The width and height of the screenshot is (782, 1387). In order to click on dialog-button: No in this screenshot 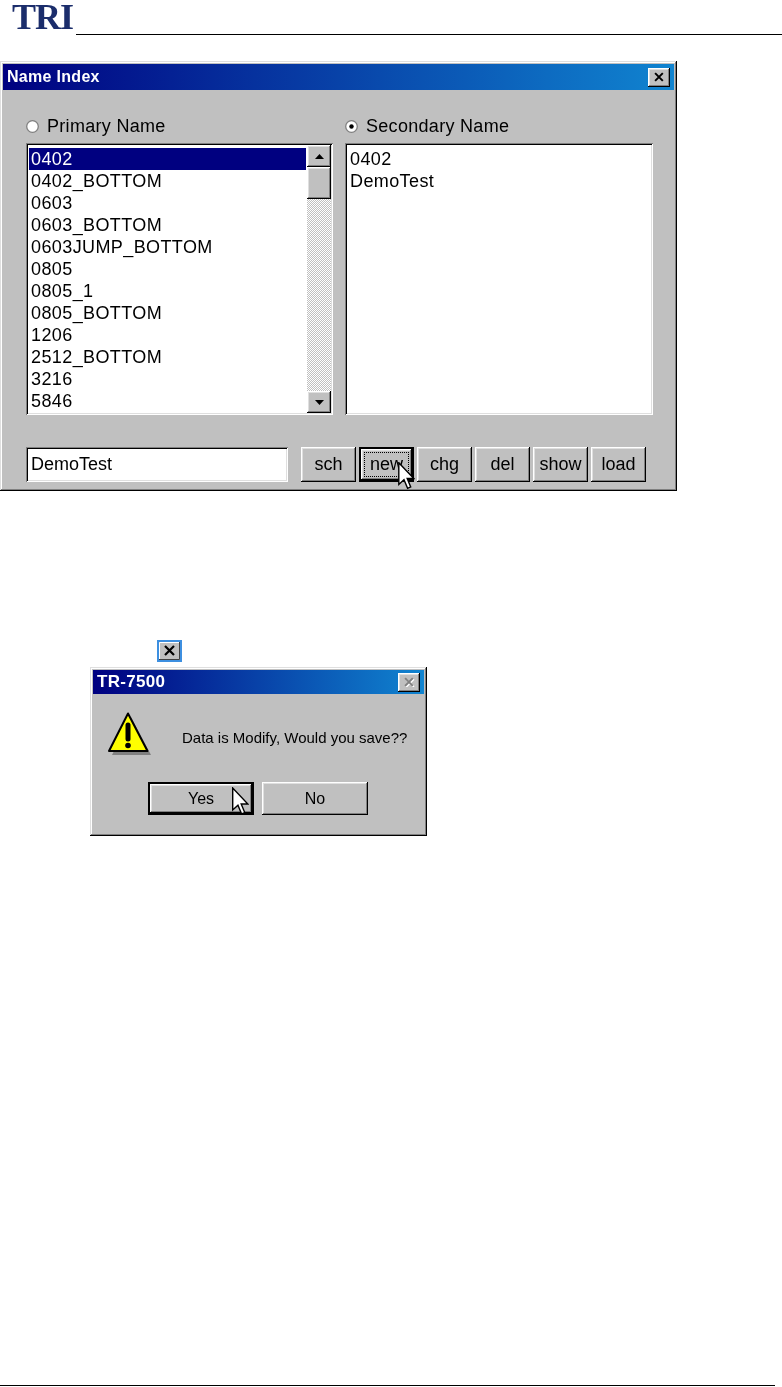, I will do `click(315, 798)`.